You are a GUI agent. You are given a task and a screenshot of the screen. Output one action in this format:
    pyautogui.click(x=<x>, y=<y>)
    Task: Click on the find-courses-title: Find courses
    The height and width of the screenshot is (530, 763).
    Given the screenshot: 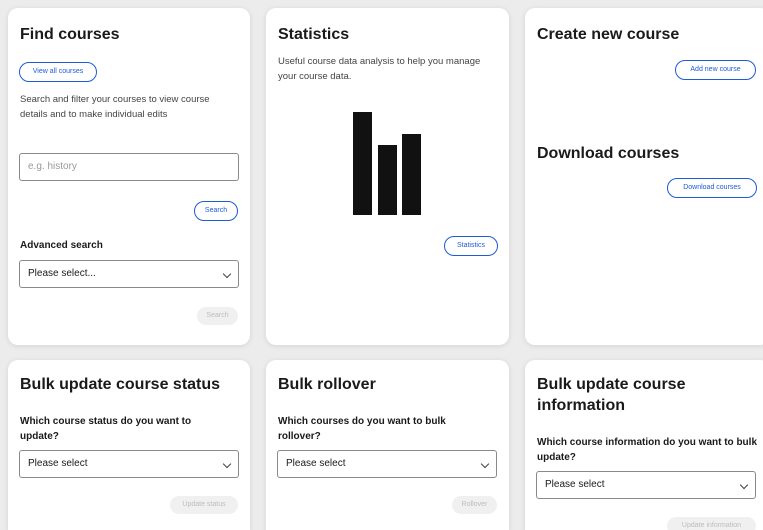 What is the action you would take?
    pyautogui.click(x=70, y=34)
    